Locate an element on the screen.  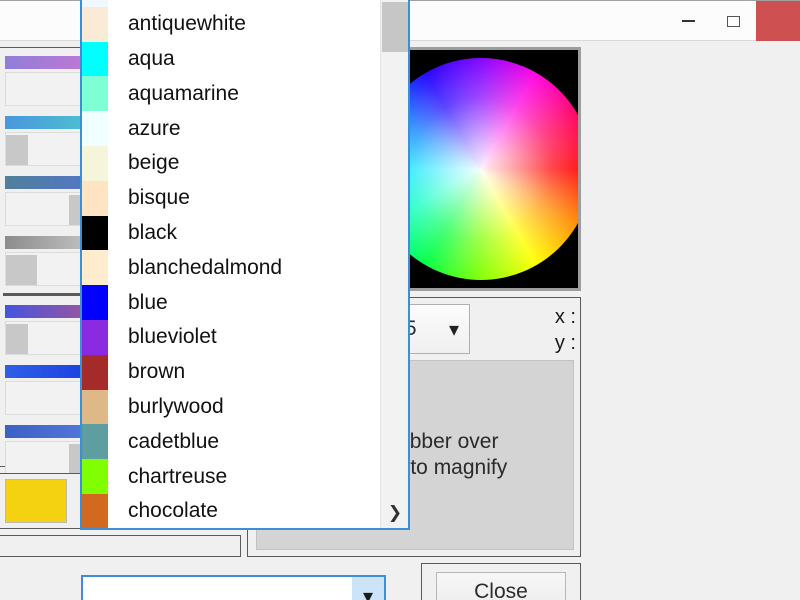
dropdown-scrollbar: ❯ is located at coordinates (394, 264).